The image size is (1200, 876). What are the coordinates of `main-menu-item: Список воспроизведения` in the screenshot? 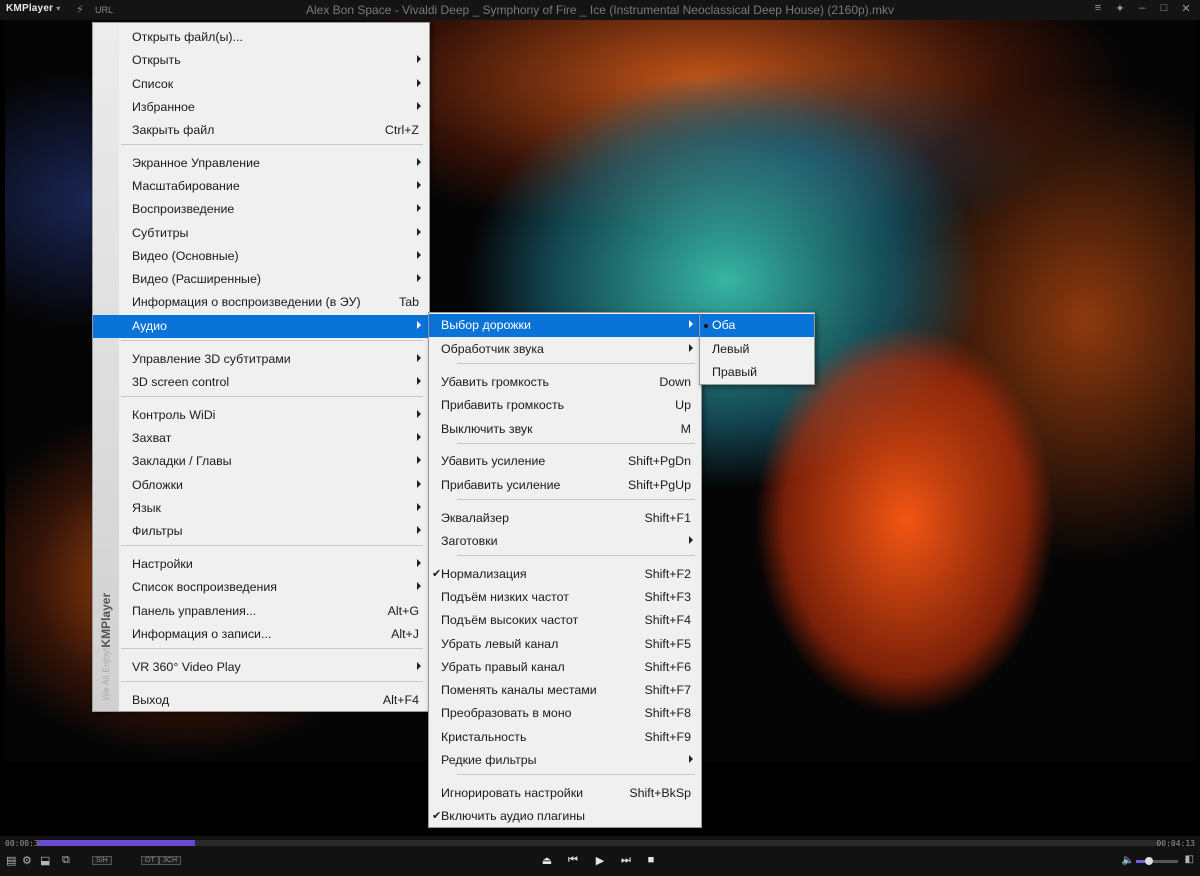 It's located at (261, 587).